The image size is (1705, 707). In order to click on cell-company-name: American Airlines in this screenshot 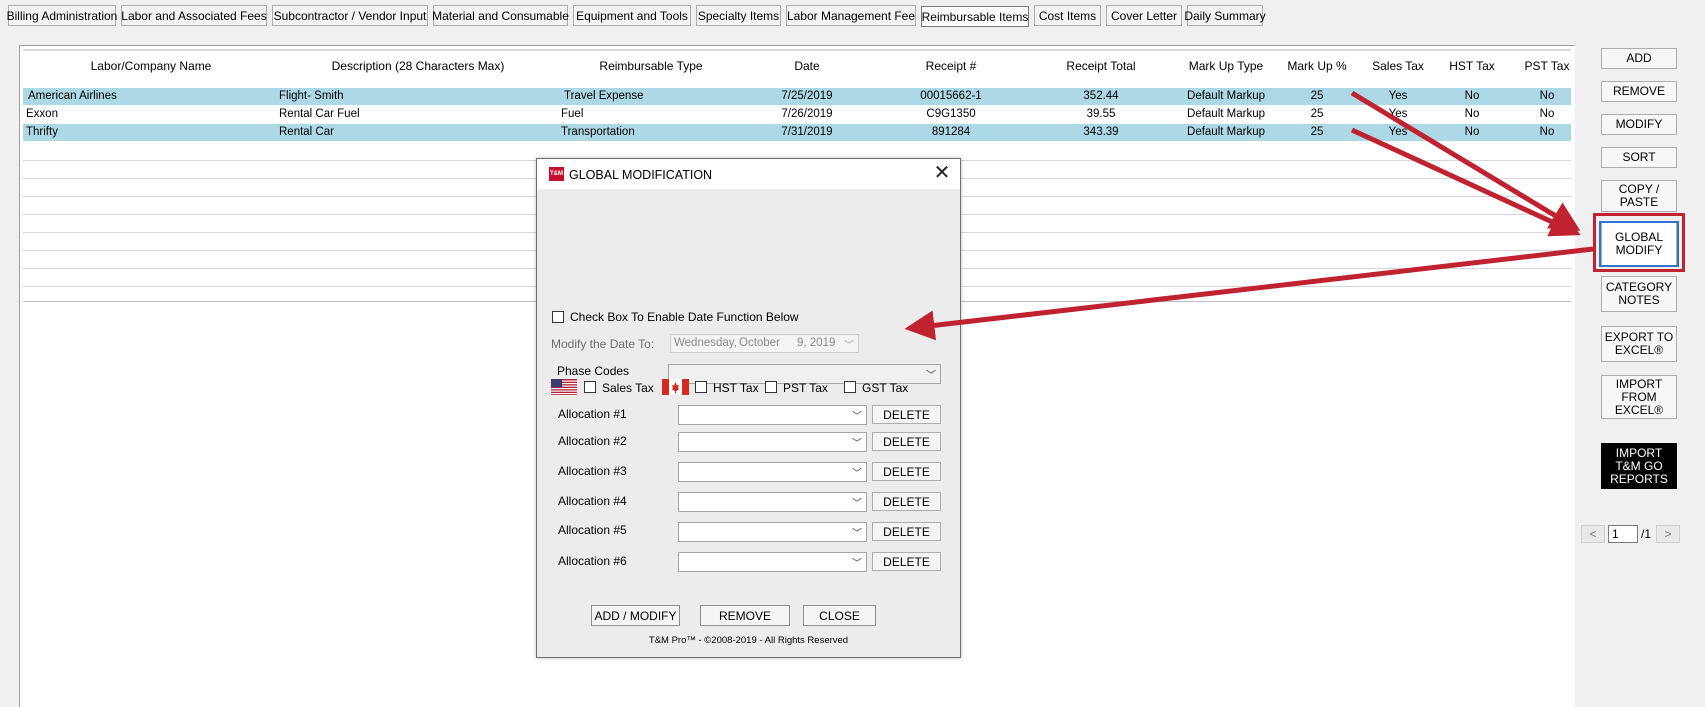, I will do `click(72, 96)`.